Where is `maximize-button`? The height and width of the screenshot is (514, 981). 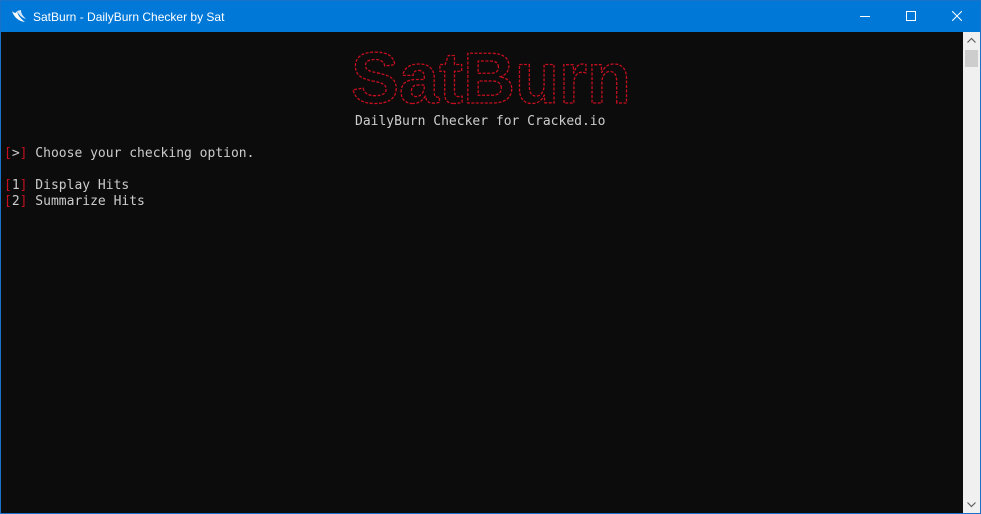 maximize-button is located at coordinates (911, 16).